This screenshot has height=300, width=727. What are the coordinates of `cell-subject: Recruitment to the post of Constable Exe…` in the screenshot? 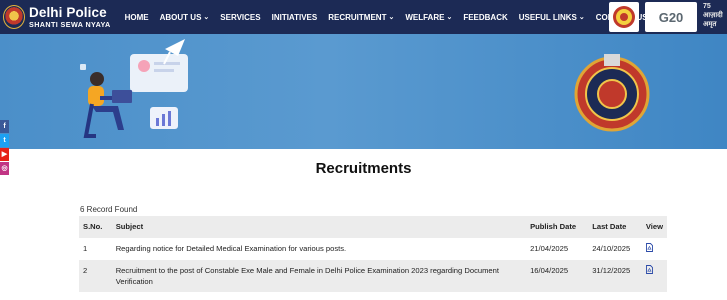 It's located at (307, 276).